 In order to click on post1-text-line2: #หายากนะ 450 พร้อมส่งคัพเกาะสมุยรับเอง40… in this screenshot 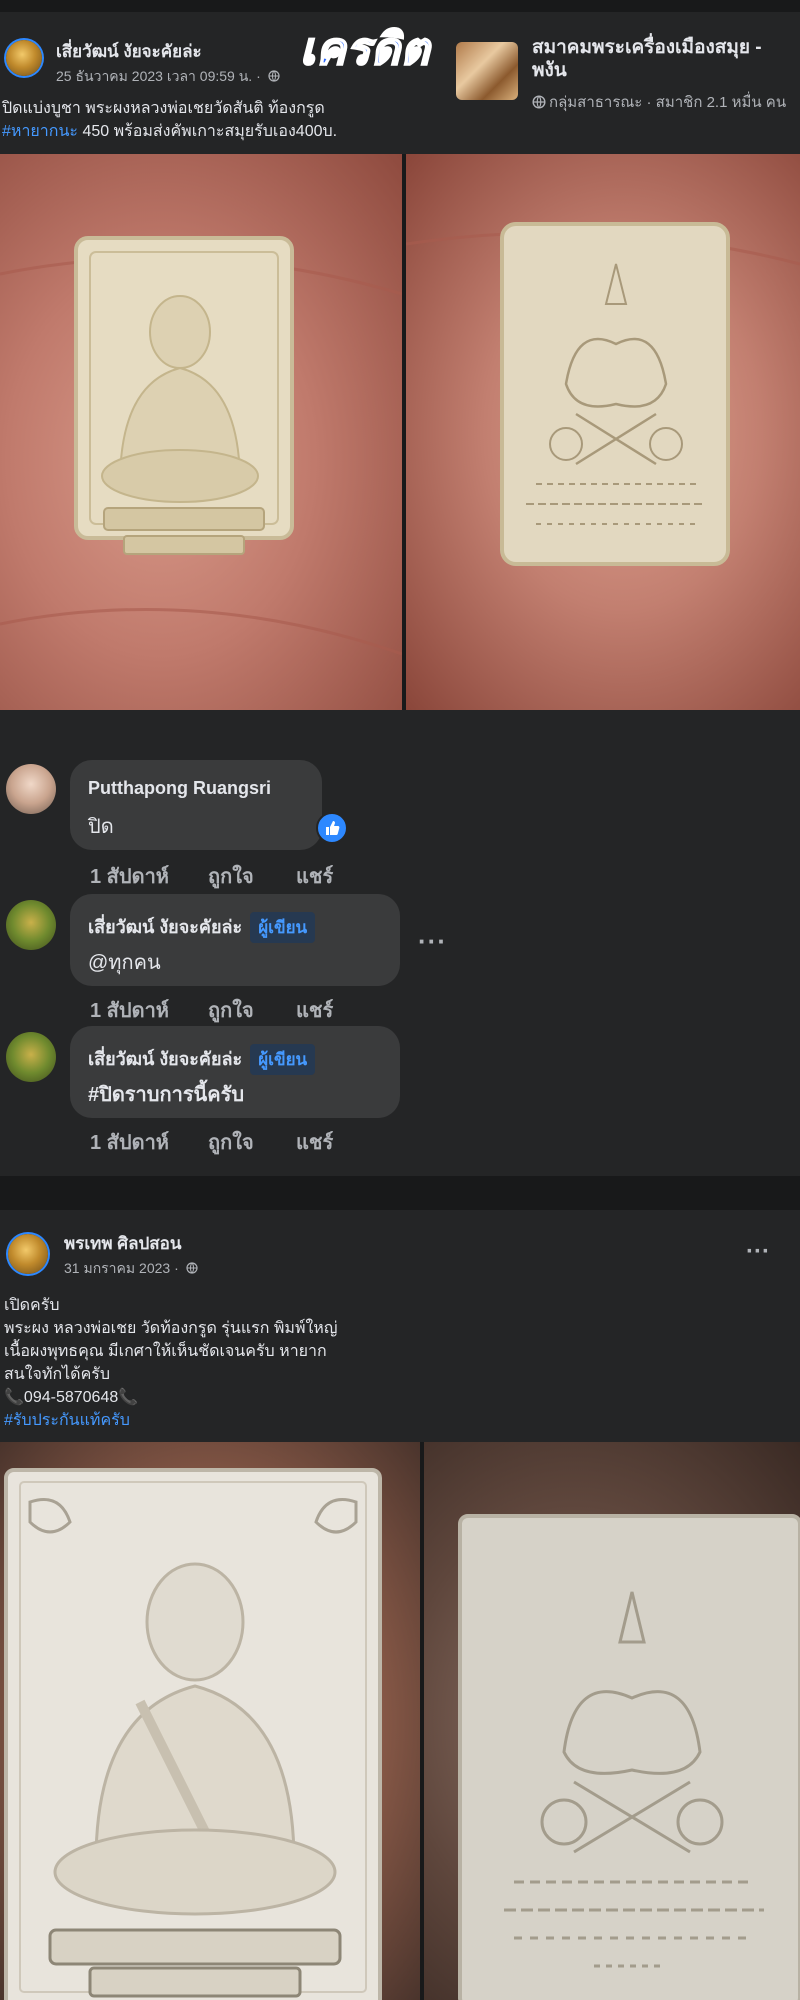, I will do `click(222, 131)`.